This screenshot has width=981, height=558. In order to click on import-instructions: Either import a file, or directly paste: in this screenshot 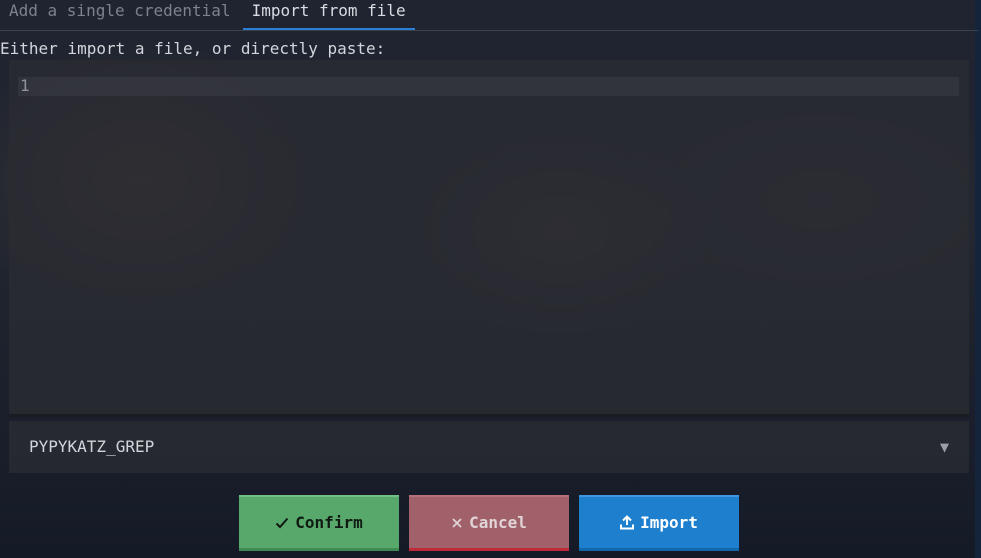, I will do `click(193, 48)`.